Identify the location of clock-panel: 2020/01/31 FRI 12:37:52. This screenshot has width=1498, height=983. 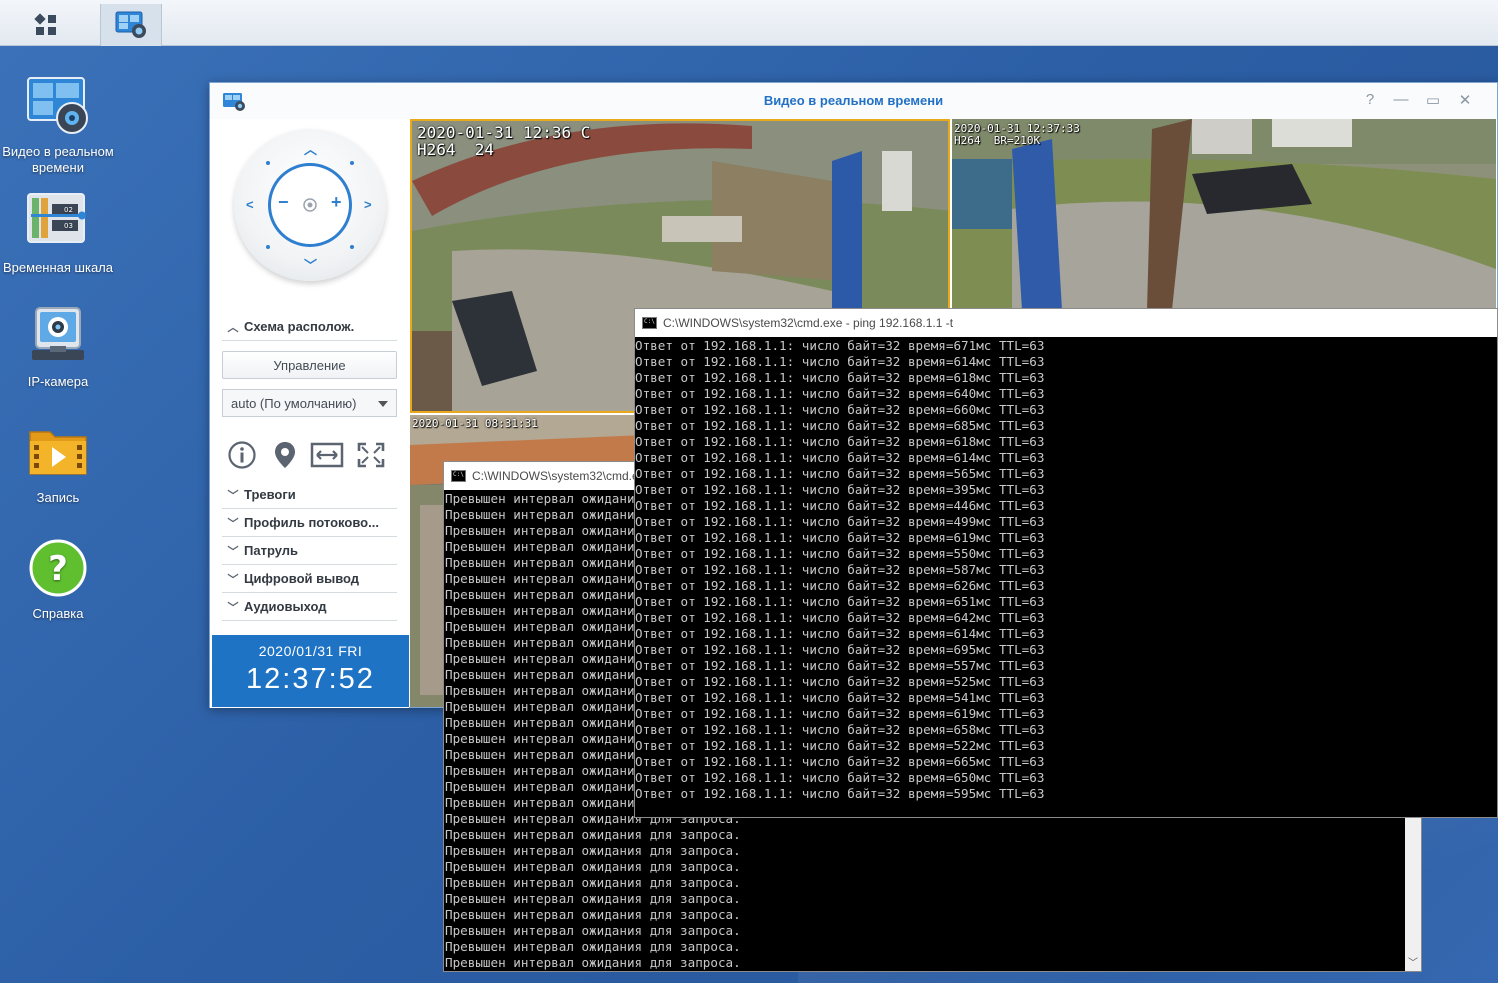
(310, 671).